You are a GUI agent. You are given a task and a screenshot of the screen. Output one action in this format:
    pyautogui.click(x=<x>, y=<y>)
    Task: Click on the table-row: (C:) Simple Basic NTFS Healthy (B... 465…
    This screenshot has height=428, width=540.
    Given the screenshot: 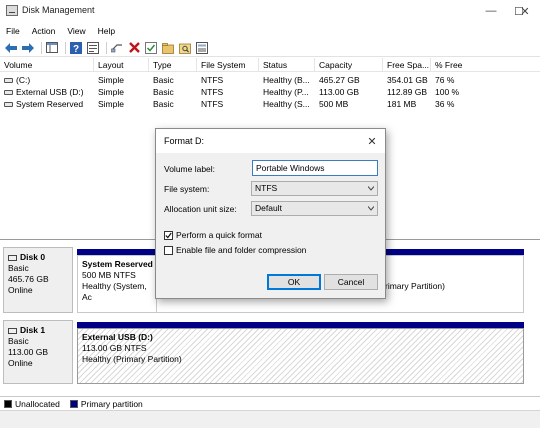 What is the action you would take?
    pyautogui.click(x=270, y=80)
    